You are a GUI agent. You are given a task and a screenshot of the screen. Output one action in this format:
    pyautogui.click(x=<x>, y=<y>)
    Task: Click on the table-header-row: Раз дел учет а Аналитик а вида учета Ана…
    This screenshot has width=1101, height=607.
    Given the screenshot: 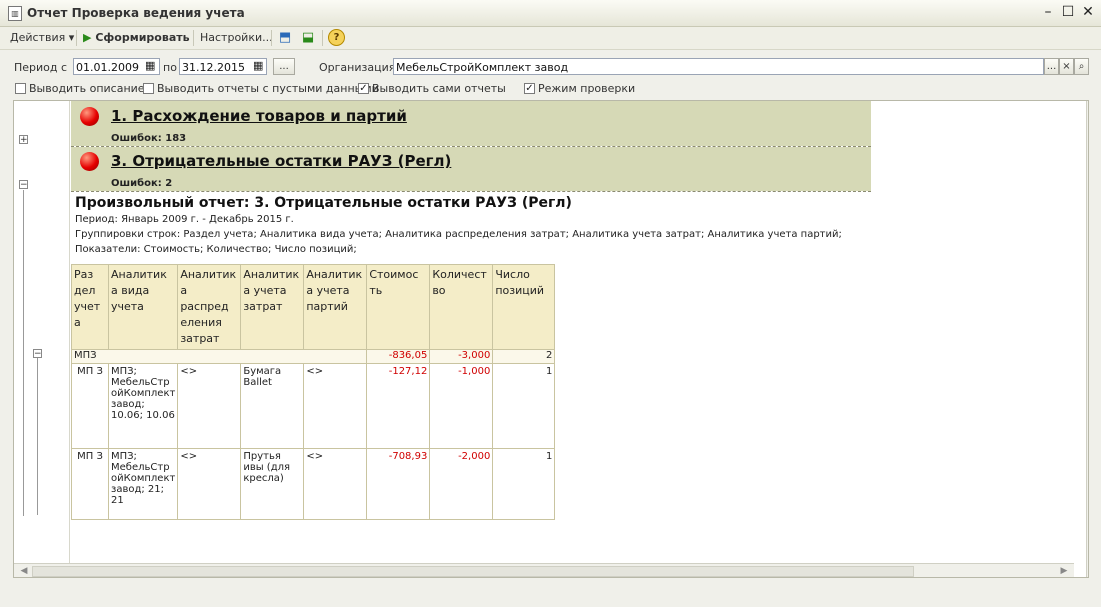 What is the action you would take?
    pyautogui.click(x=313, y=307)
    